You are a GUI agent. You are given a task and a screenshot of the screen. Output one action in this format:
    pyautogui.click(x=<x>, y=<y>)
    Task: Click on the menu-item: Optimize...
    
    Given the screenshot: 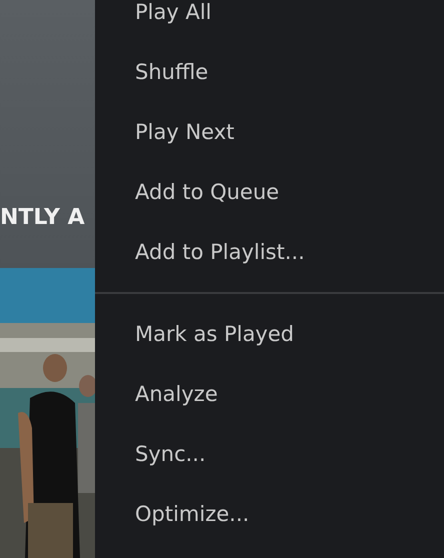 What is the action you would take?
    pyautogui.click(x=269, y=514)
    